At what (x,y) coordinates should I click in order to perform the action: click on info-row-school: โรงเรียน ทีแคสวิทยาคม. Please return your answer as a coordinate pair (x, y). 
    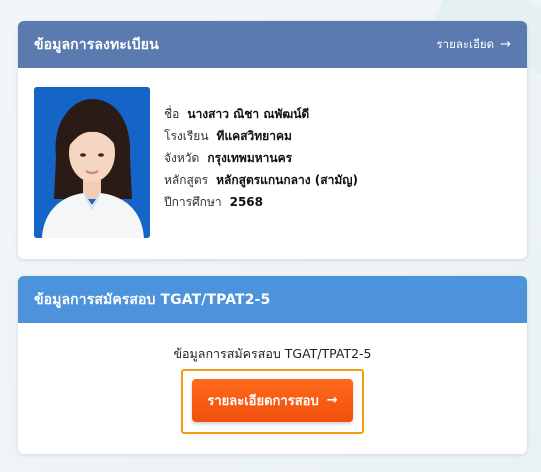
    Looking at the image, I should click on (261, 138).